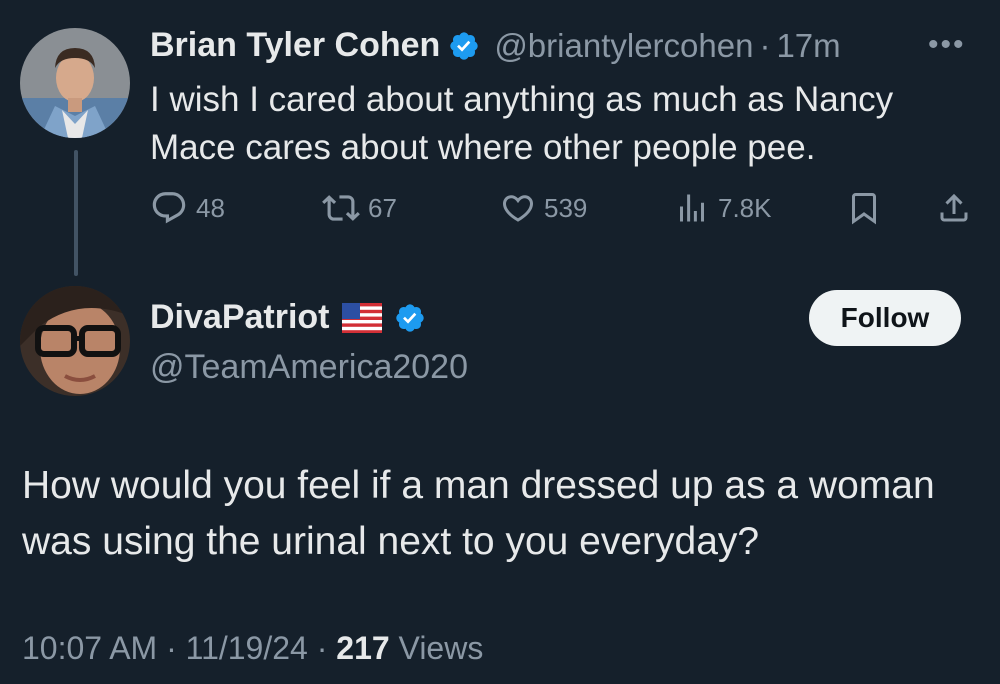  Describe the element at coordinates (692, 208) in the screenshot. I see `analytics-icon` at that location.